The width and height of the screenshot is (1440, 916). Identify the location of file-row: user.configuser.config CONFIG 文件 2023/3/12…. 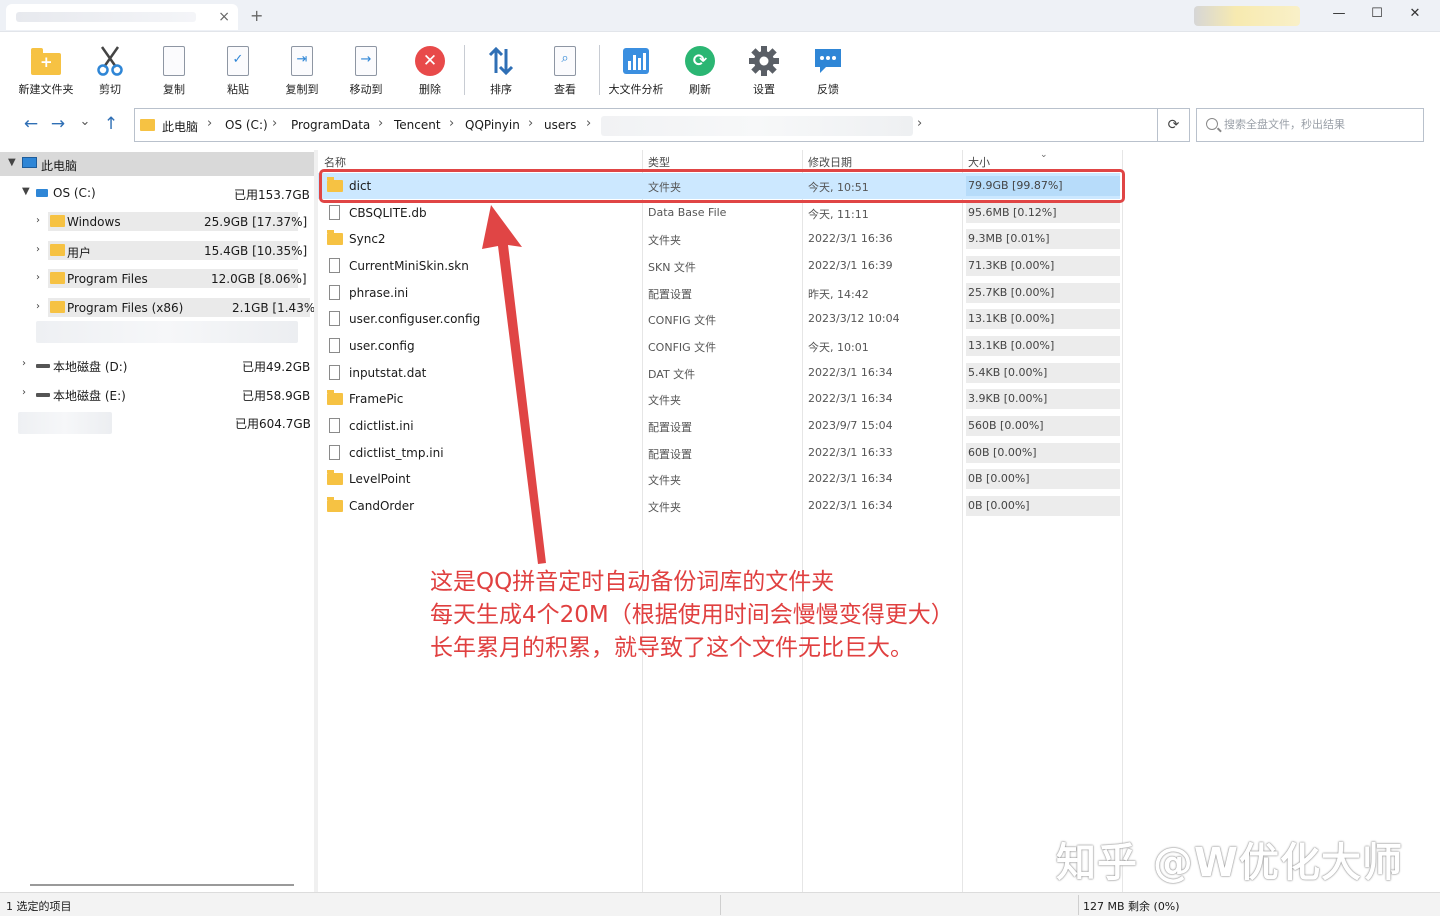
(719, 319).